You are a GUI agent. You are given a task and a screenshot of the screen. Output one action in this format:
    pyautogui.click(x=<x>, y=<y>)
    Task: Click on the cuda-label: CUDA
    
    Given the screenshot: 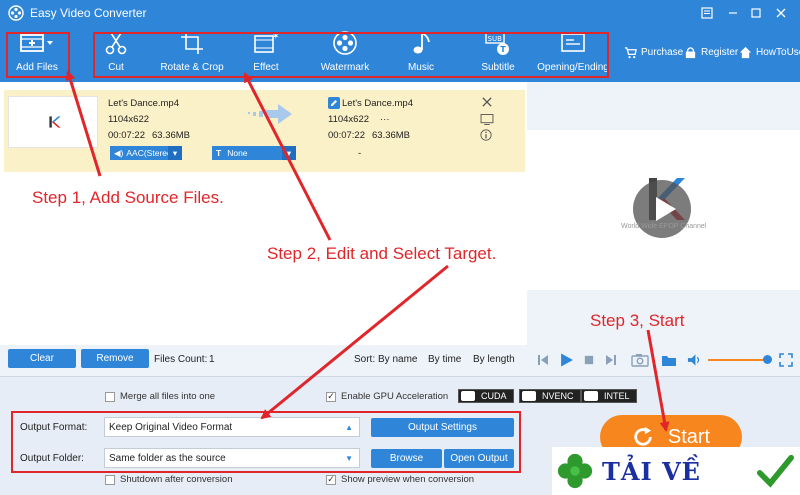 What is the action you would take?
    pyautogui.click(x=494, y=396)
    